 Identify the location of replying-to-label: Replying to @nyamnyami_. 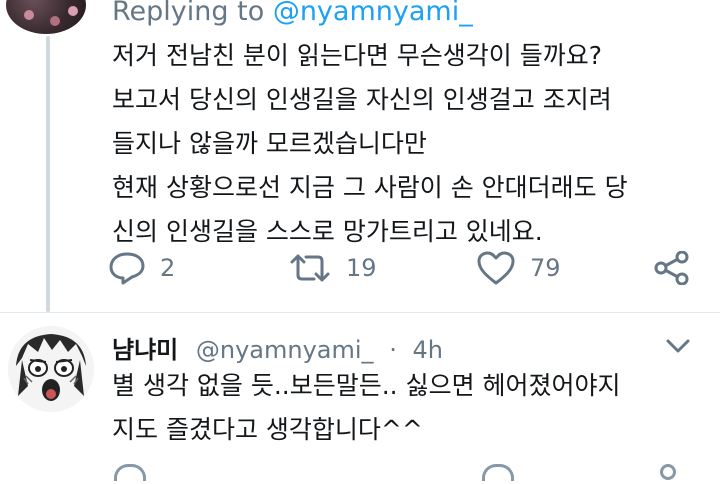
(292, 13).